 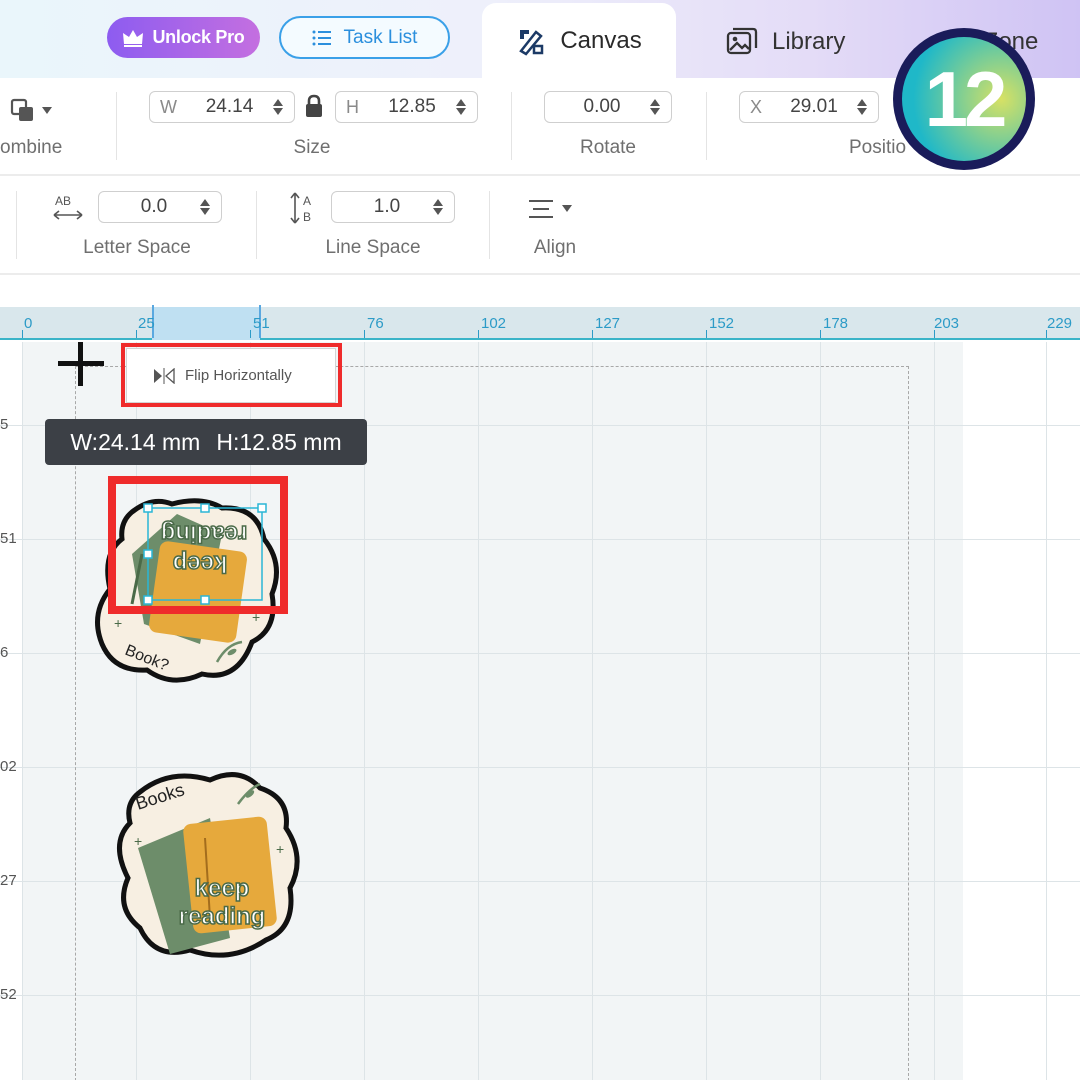 I want to click on line-space-label: Line Space, so click(x=373, y=247).